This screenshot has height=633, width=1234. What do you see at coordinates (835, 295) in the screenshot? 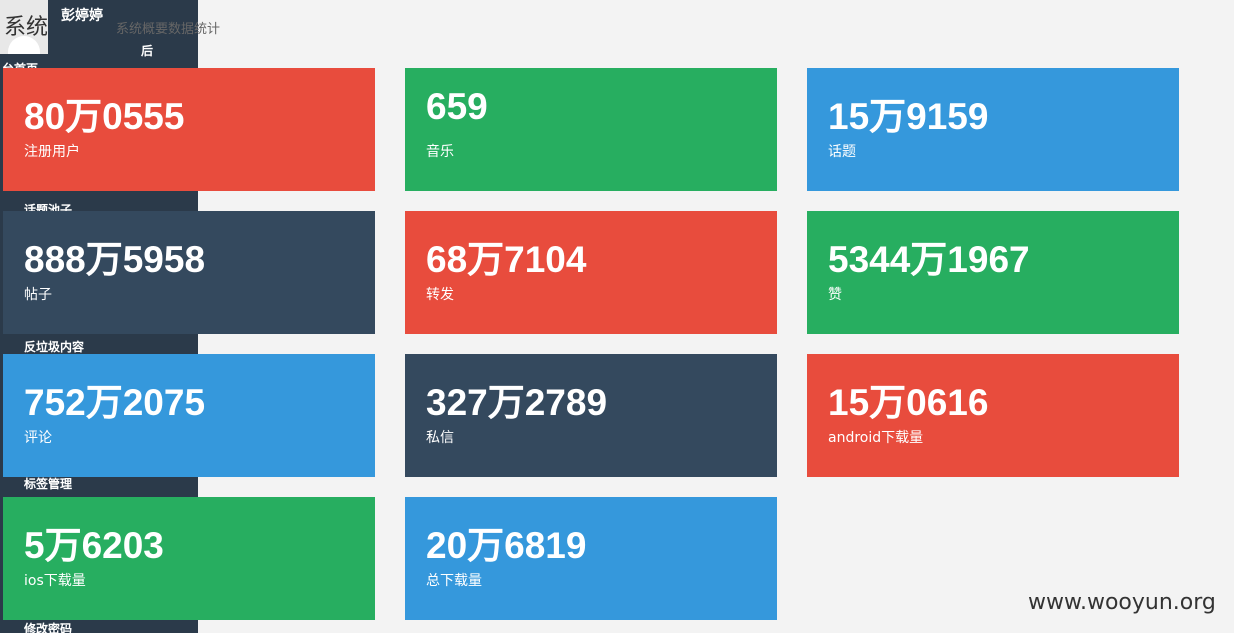
I see `stat-label: 赞` at bounding box center [835, 295].